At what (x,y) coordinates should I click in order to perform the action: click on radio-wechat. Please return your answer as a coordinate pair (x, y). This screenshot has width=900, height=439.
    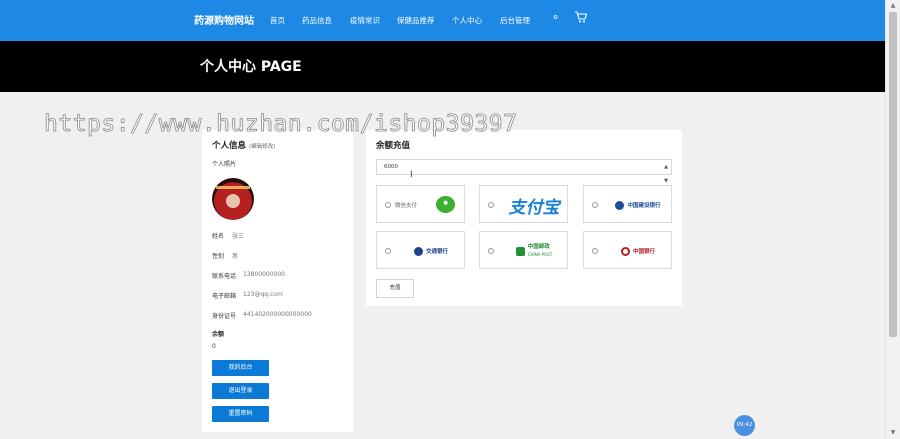
    Looking at the image, I should click on (388, 205).